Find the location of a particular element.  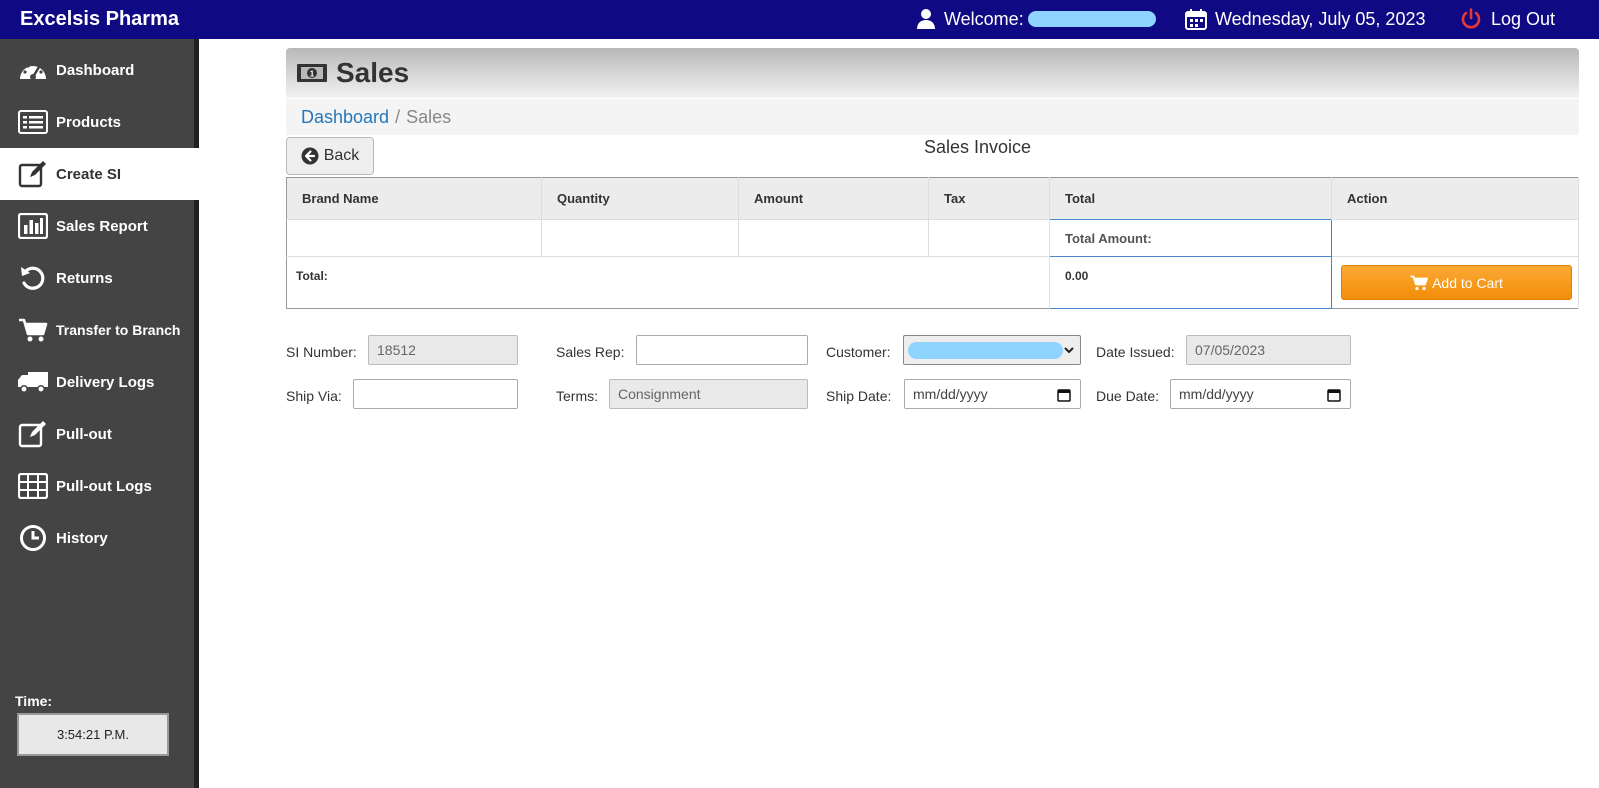

sidebar-item-label: Pull-out Logs is located at coordinates (104, 486).